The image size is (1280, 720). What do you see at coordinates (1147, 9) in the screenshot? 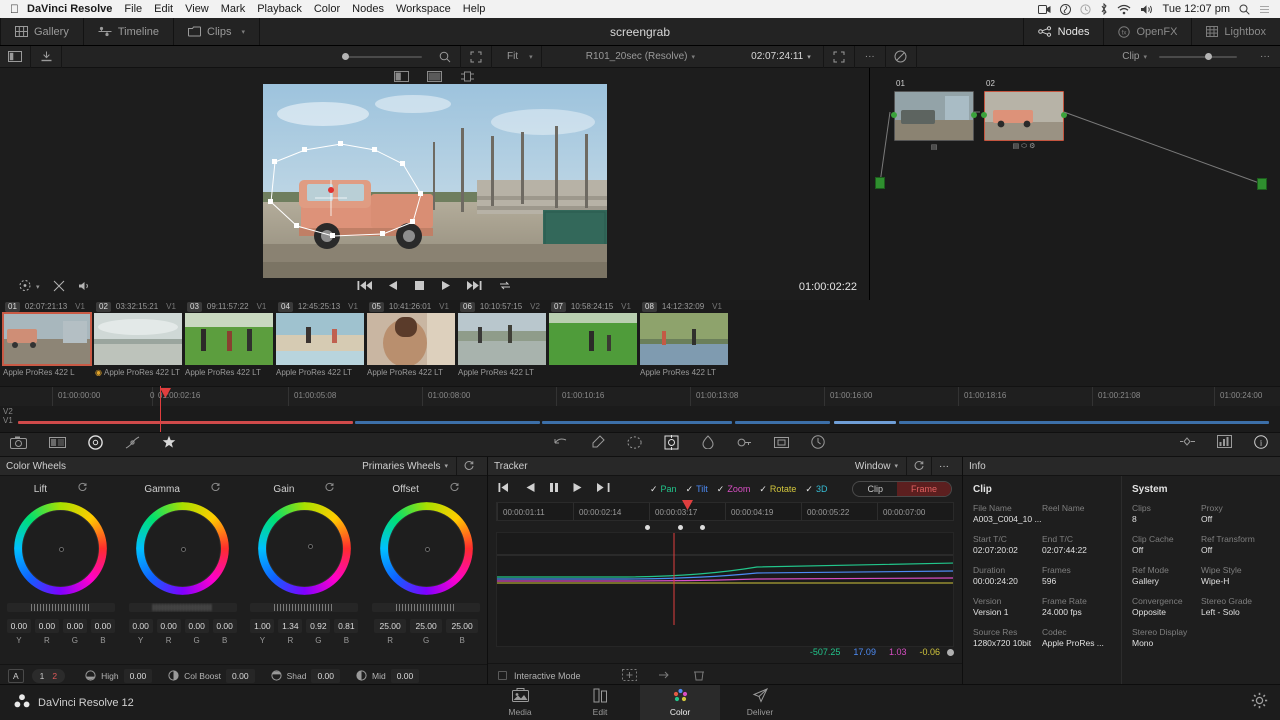
I see `volume-icon` at bounding box center [1147, 9].